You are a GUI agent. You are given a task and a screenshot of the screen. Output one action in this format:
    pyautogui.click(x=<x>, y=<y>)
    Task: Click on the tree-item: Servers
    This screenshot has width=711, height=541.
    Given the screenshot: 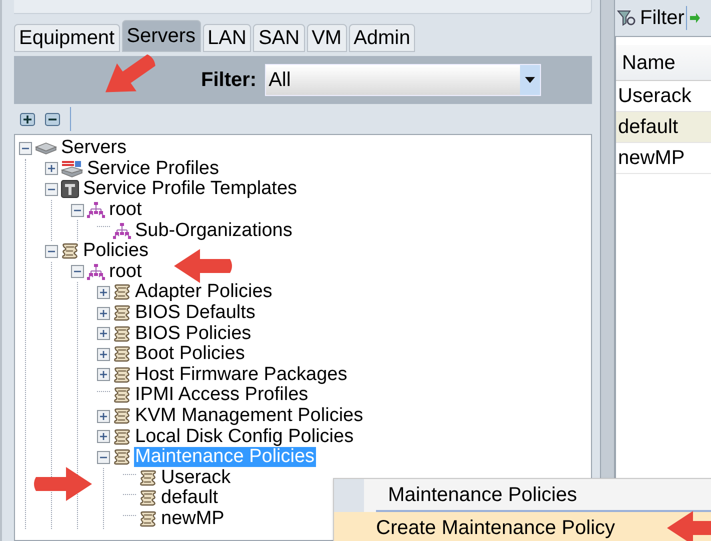 What is the action you would take?
    pyautogui.click(x=94, y=148)
    